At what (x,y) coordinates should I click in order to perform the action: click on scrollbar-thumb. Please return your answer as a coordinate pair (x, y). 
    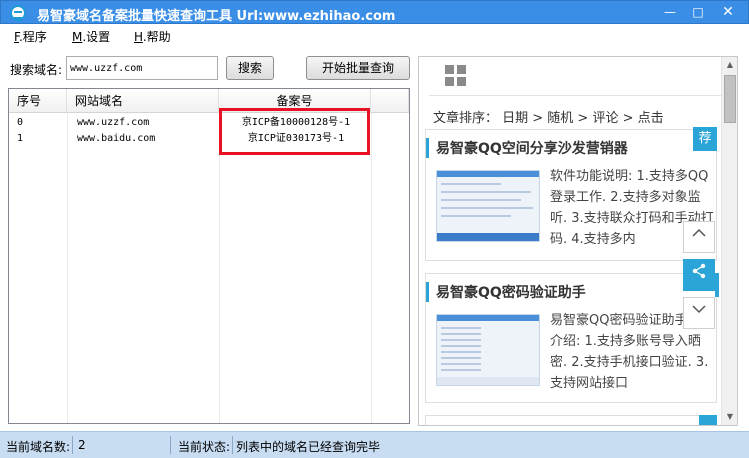
    Looking at the image, I should click on (730, 99).